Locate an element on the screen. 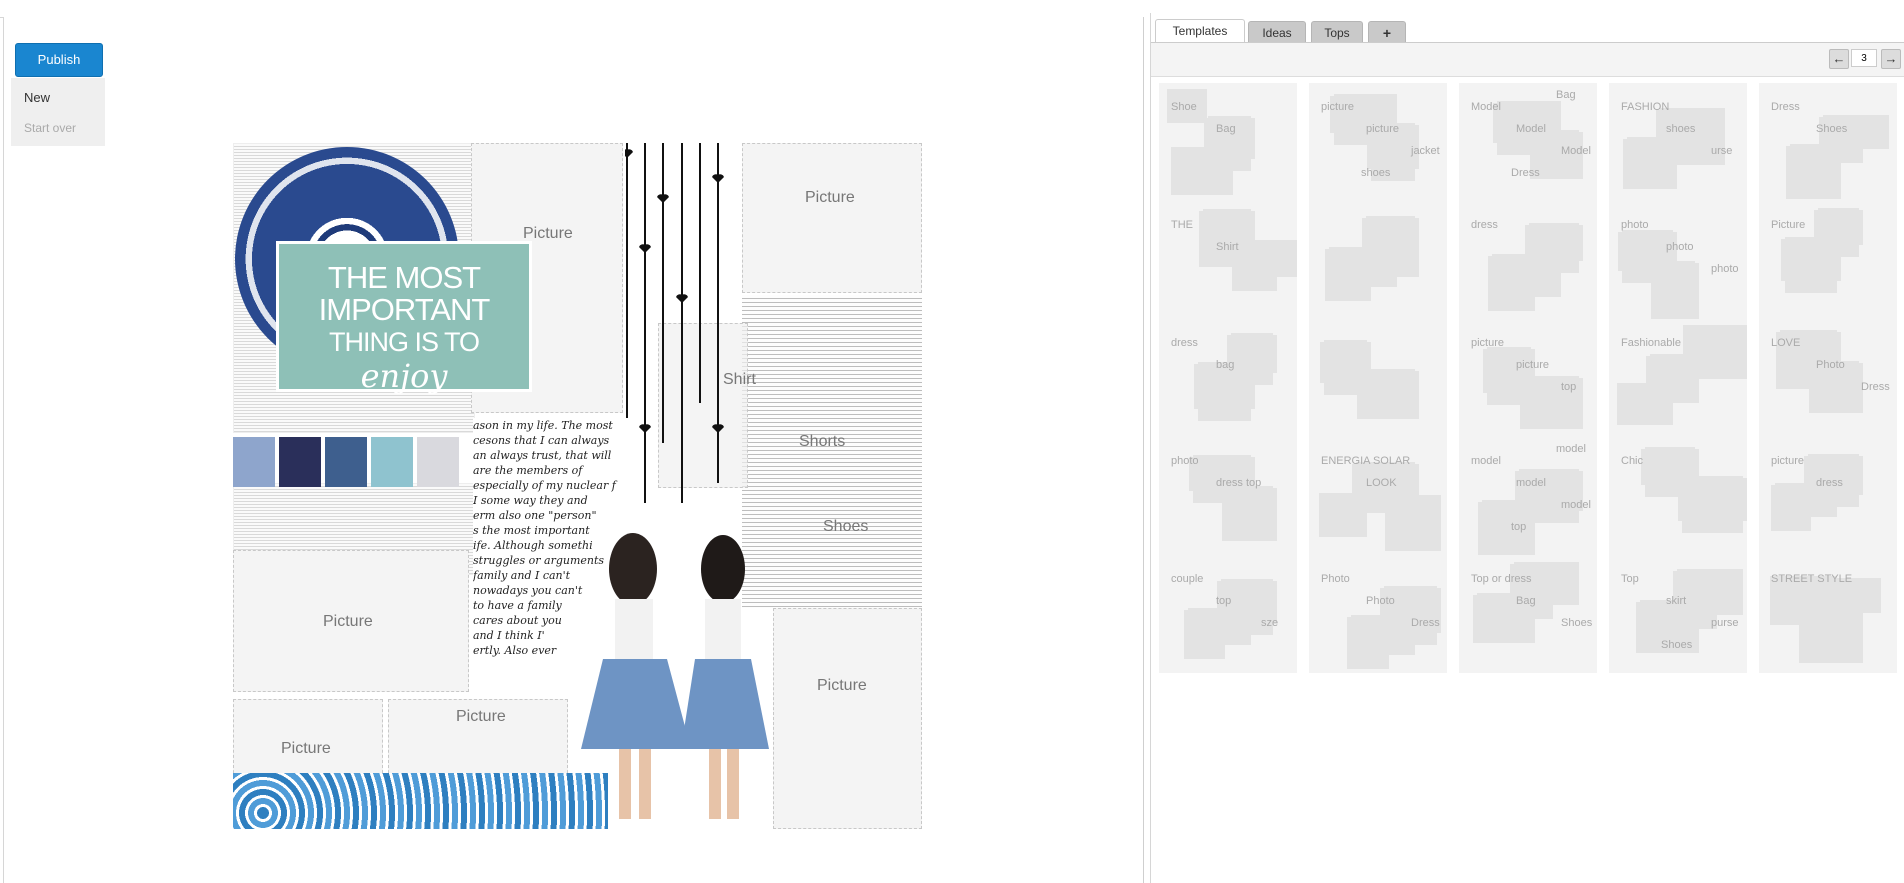 Image resolution: width=1904 pixels, height=883 pixels. thumbnail-label: jacket is located at coordinates (1425, 151).